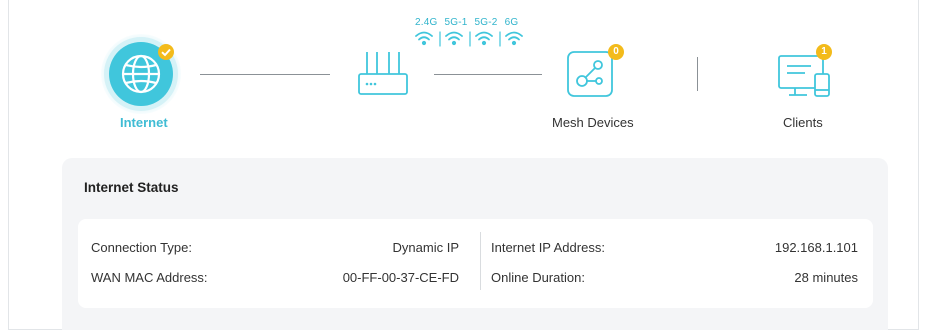 Image resolution: width=927 pixels, height=330 pixels. What do you see at coordinates (590, 74) in the screenshot?
I see `mesh-icon` at bounding box center [590, 74].